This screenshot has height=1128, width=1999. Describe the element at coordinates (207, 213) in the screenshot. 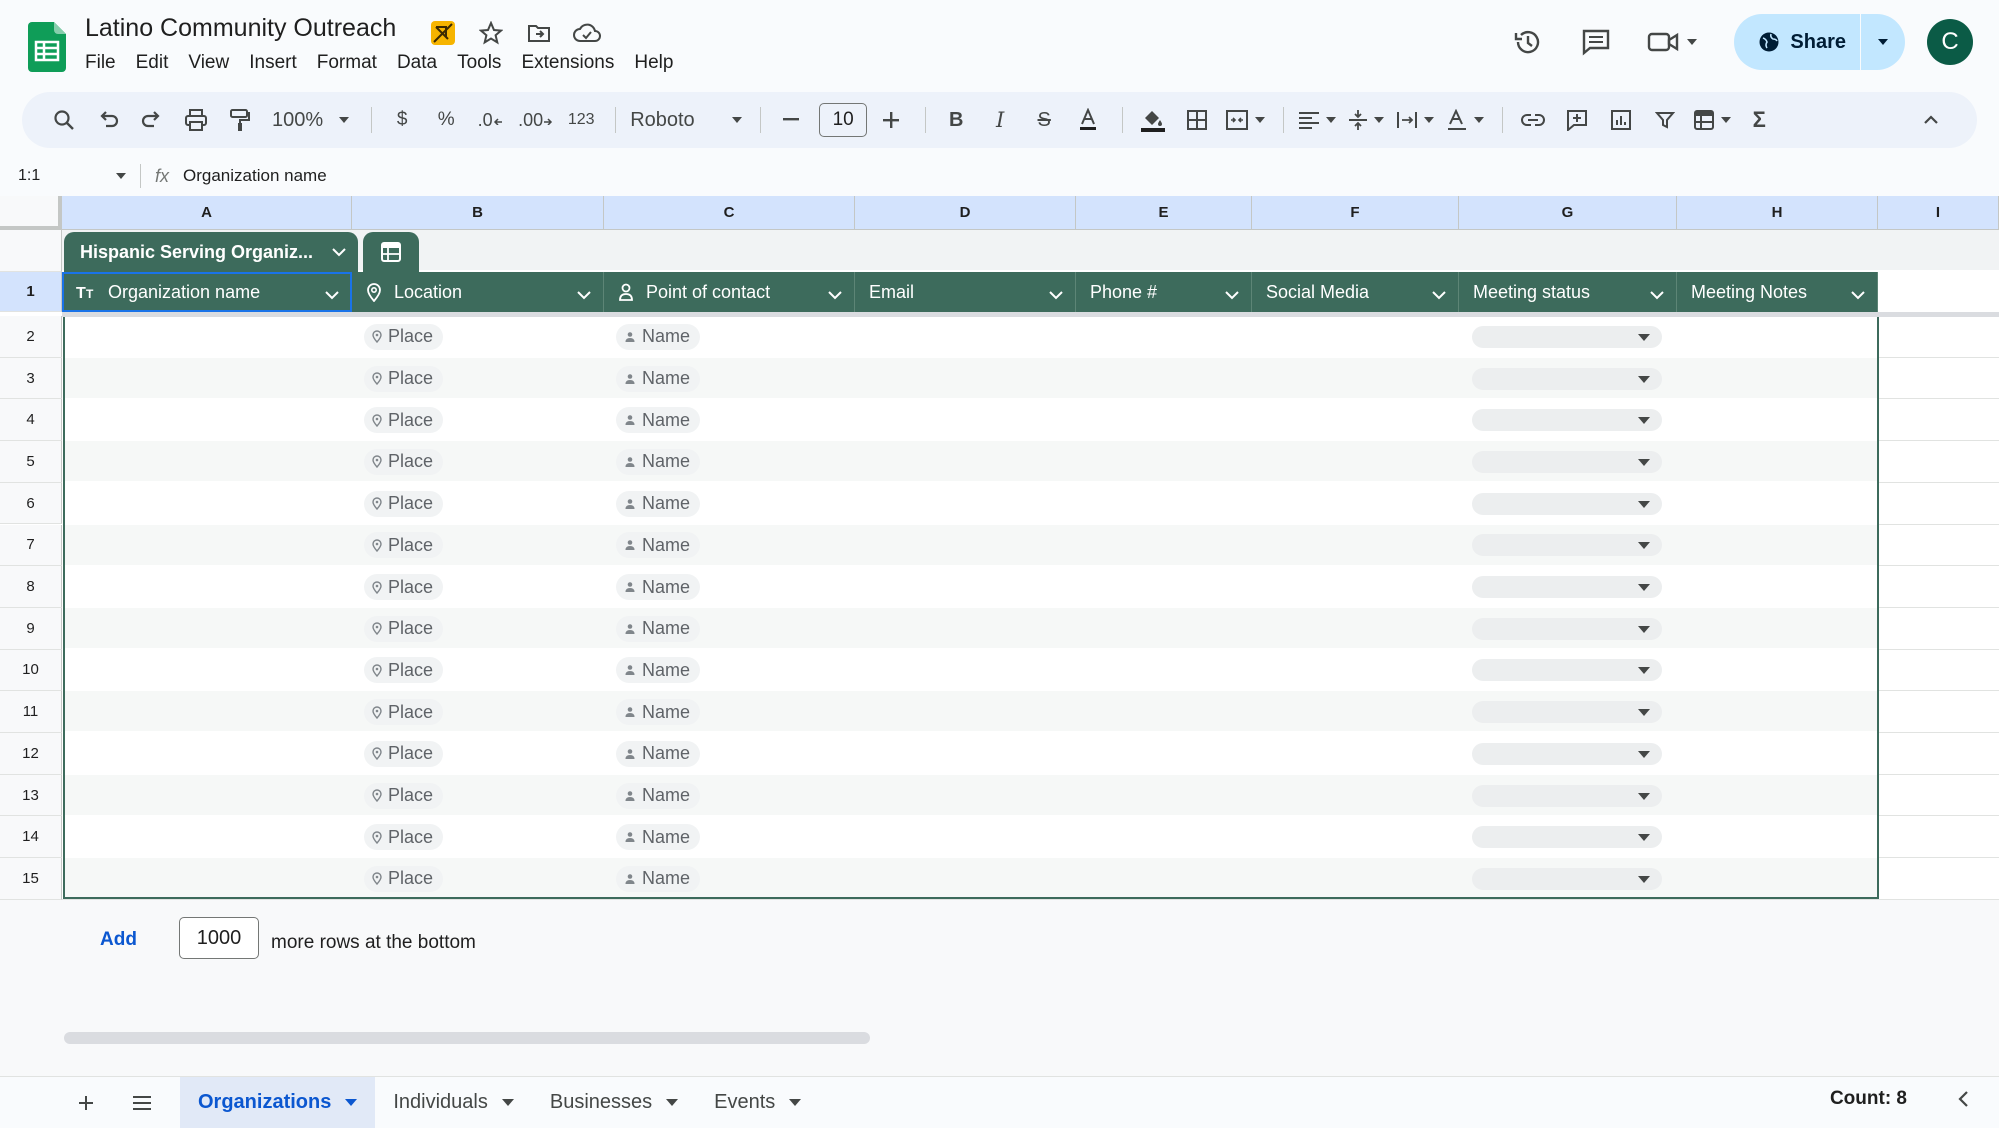

I see `column-header-a: A` at that location.